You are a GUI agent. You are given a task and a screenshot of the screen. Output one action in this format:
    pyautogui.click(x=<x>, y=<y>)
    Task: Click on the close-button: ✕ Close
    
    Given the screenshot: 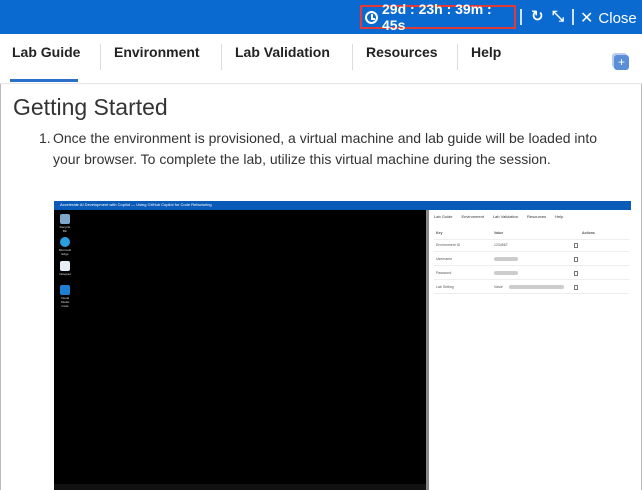 What is the action you would take?
    pyautogui.click(x=608, y=18)
    